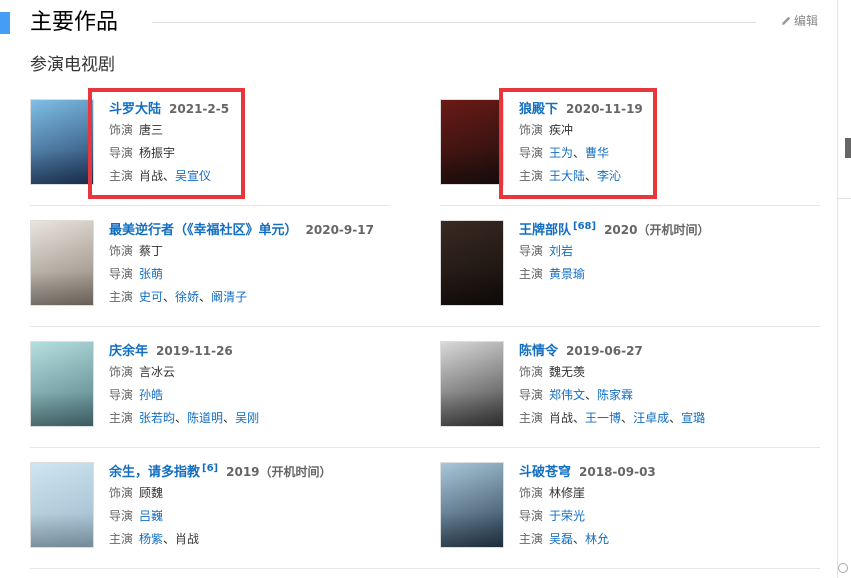 The width and height of the screenshot is (851, 578). I want to click on work-card: 余生，请多指教 [6] 2019（开机时间） 饰演 顾魏 导演 吕巍 主演 杨紫、肖战, so click(220, 512).